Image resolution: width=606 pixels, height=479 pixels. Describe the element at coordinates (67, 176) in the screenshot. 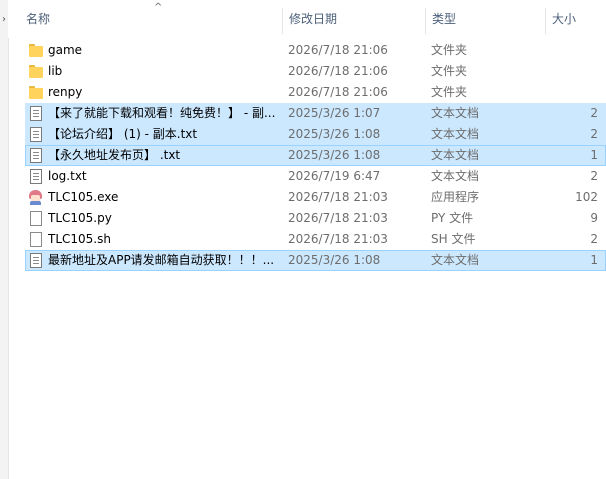

I see `file-name: log.txt` at that location.